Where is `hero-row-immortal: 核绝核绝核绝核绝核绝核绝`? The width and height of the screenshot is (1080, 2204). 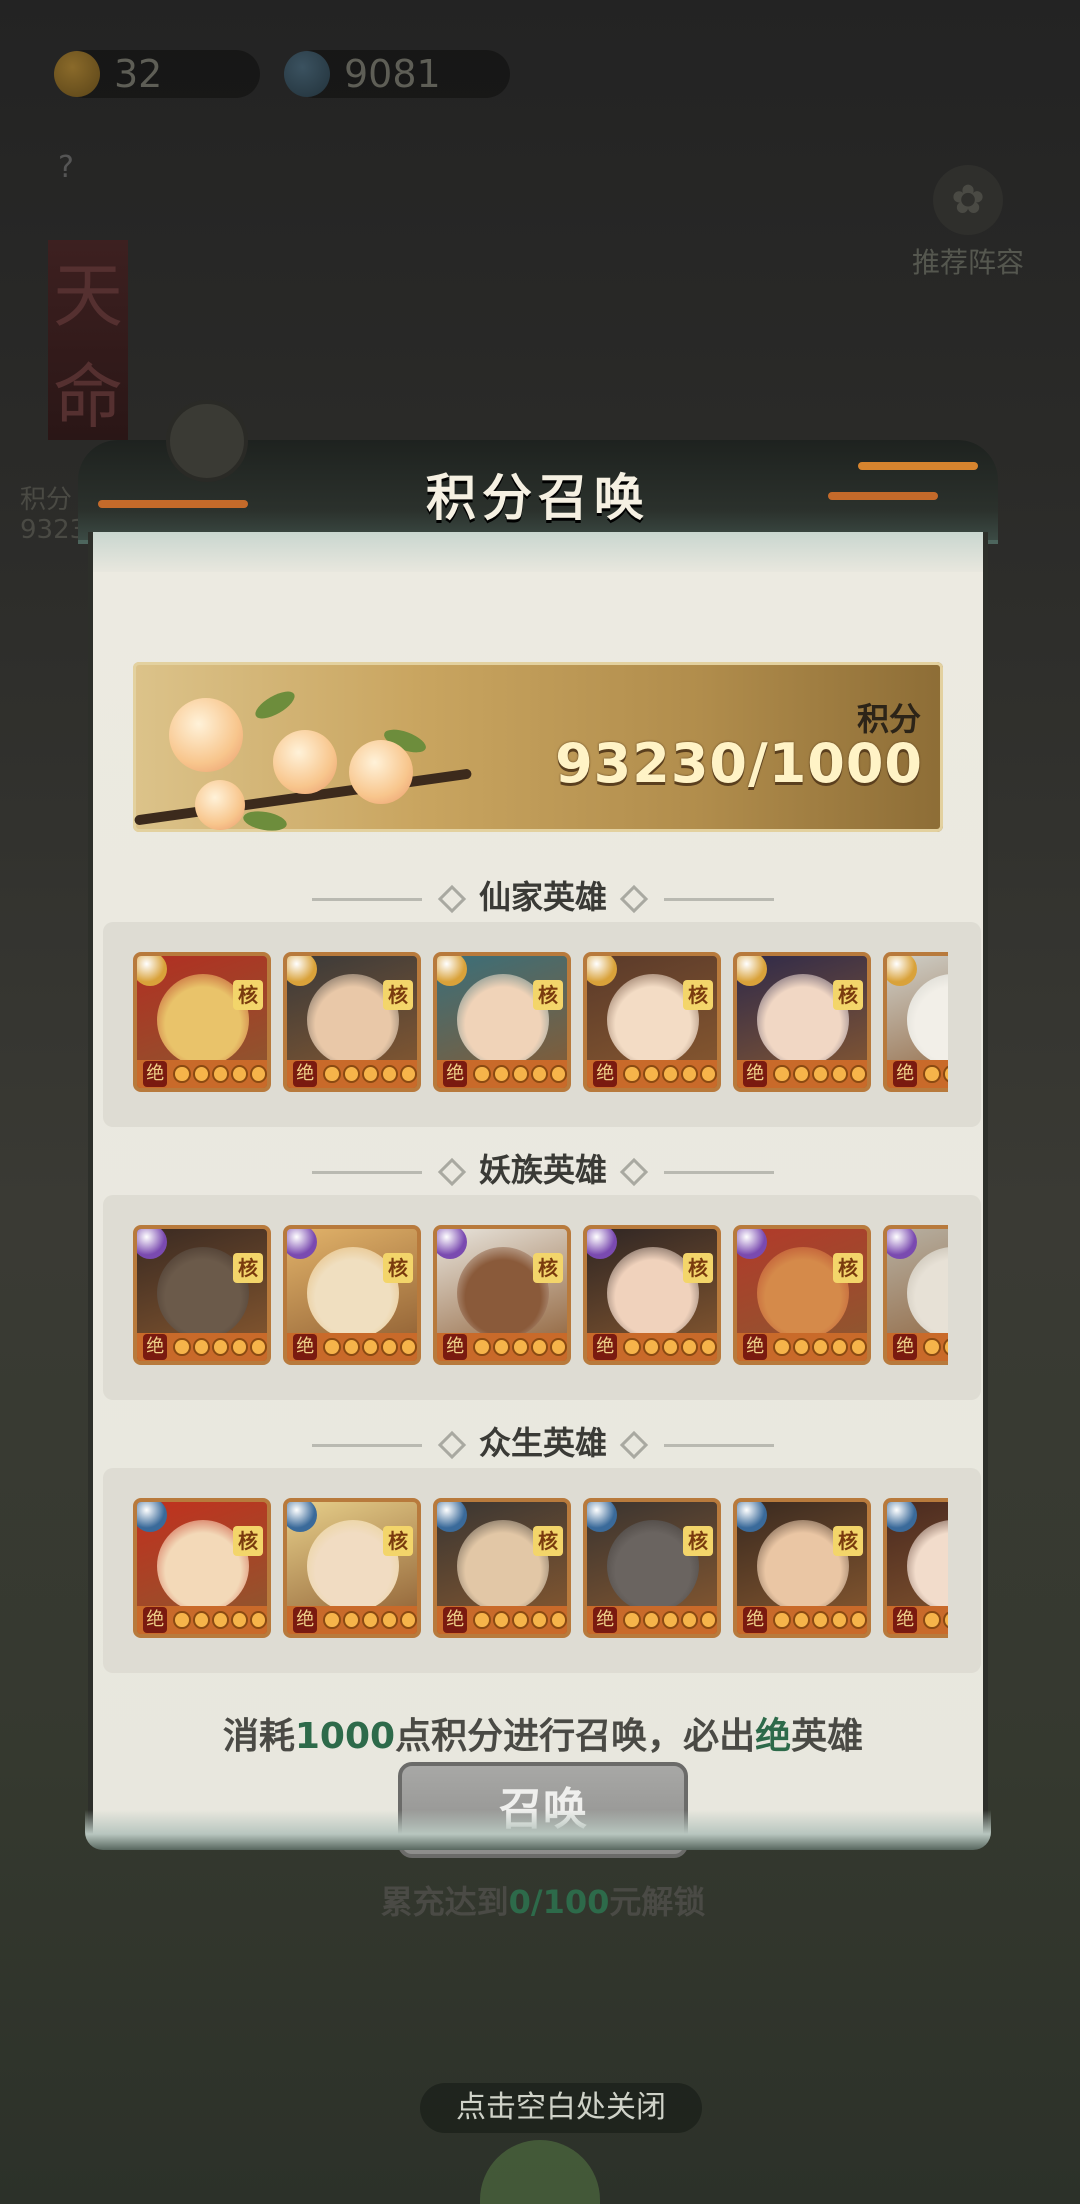
hero-row-immortal: 核绝核绝核绝核绝核绝核绝 is located at coordinates (542, 1024).